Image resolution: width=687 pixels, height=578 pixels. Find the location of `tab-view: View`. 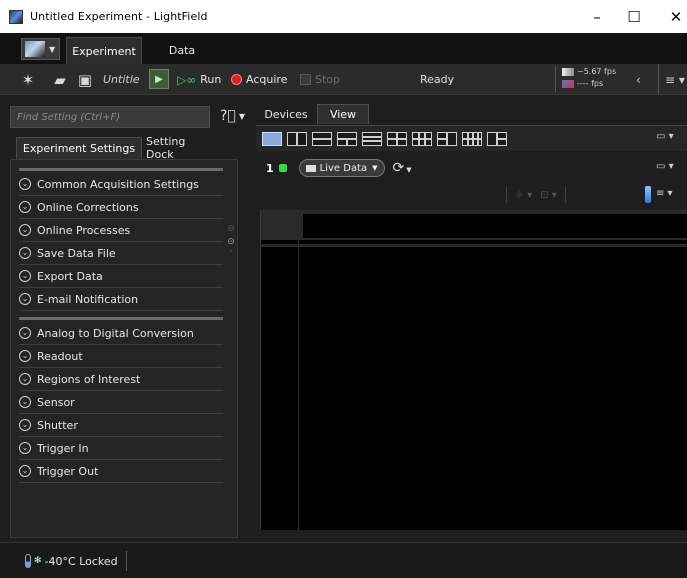

tab-view: View is located at coordinates (343, 114).